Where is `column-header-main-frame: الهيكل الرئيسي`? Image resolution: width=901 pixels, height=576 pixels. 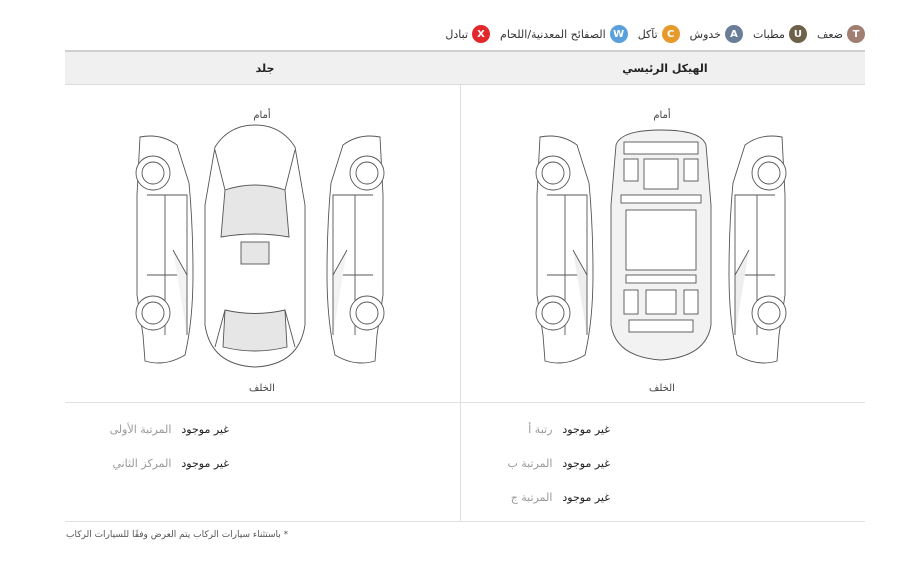
column-header-main-frame: الهيكل الرئيسي is located at coordinates (665, 68).